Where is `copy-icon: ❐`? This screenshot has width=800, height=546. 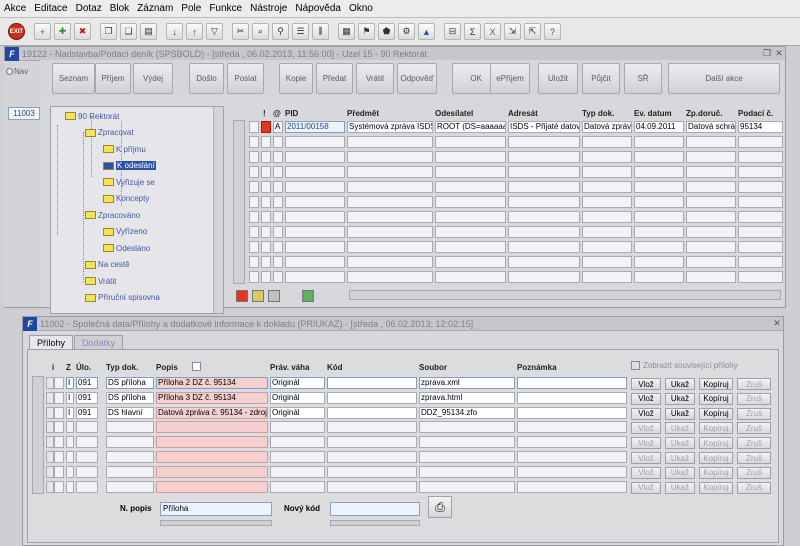 copy-icon: ❐ is located at coordinates (108, 31).